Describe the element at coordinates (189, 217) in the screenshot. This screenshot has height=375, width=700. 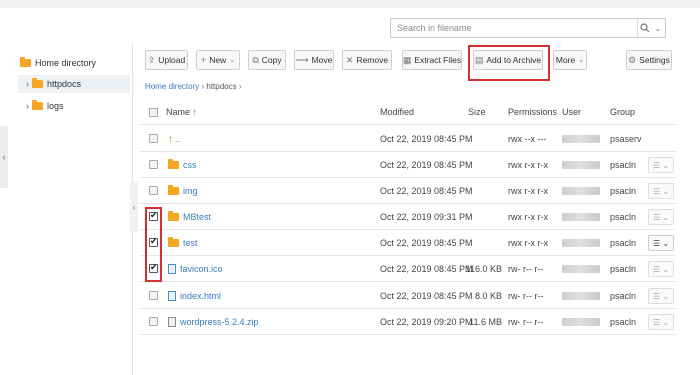
I see `file-name-cell: MBtest` at that location.